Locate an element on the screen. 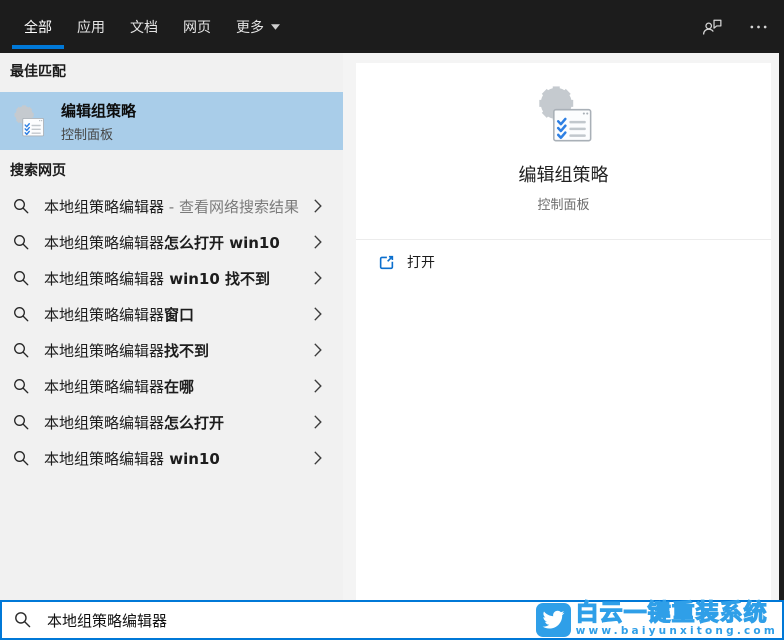 This screenshot has height=640, width=784. preview-title: 编辑组策略 is located at coordinates (563, 175).